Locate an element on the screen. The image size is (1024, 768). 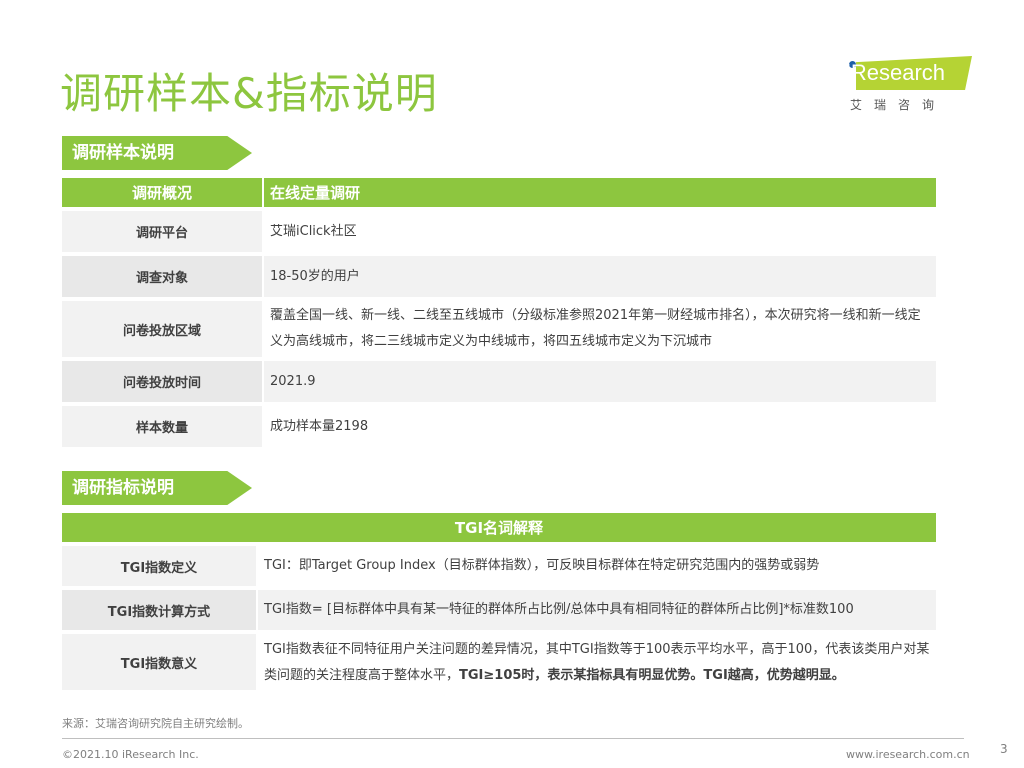
page-number: 3 is located at coordinates (1004, 749).